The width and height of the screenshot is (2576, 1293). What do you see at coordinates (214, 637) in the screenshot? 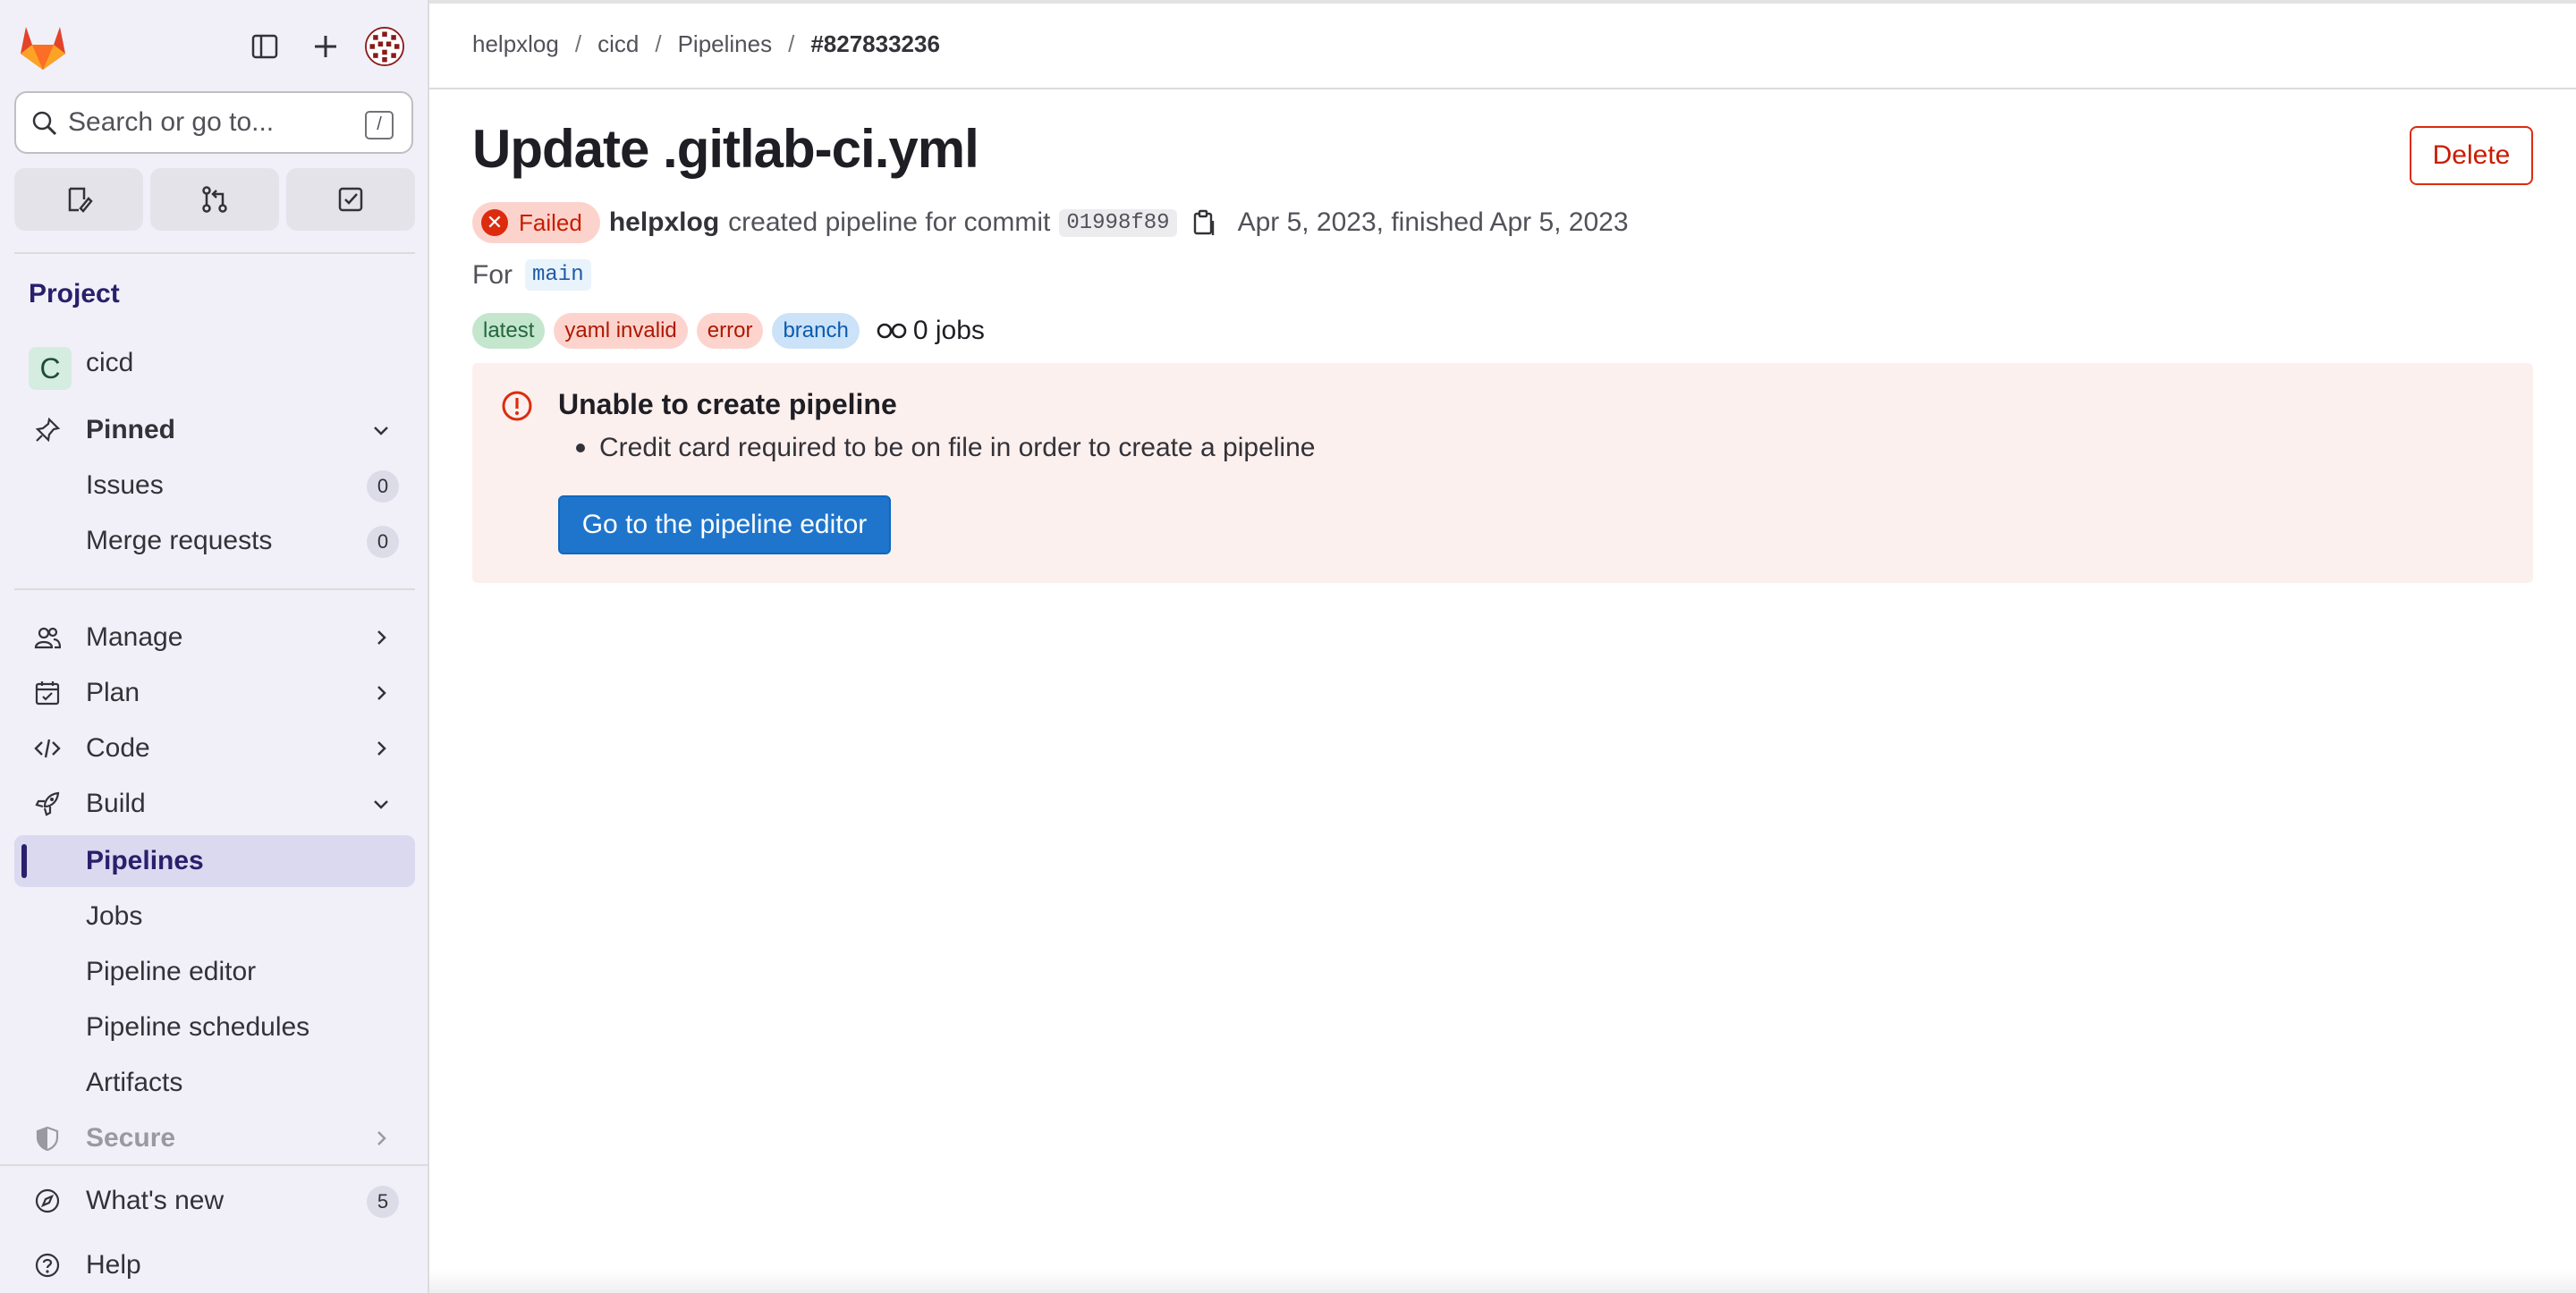
I see `sidebar-item-manage: Manage` at bounding box center [214, 637].